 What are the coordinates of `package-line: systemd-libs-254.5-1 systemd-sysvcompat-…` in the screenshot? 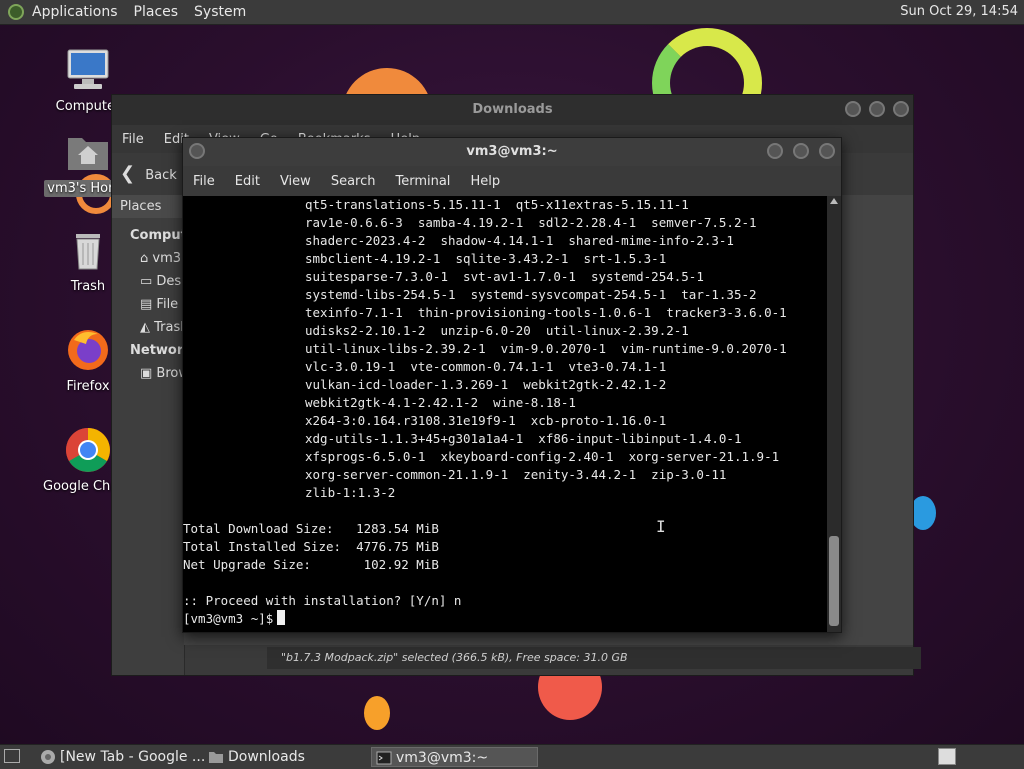 It's located at (531, 294).